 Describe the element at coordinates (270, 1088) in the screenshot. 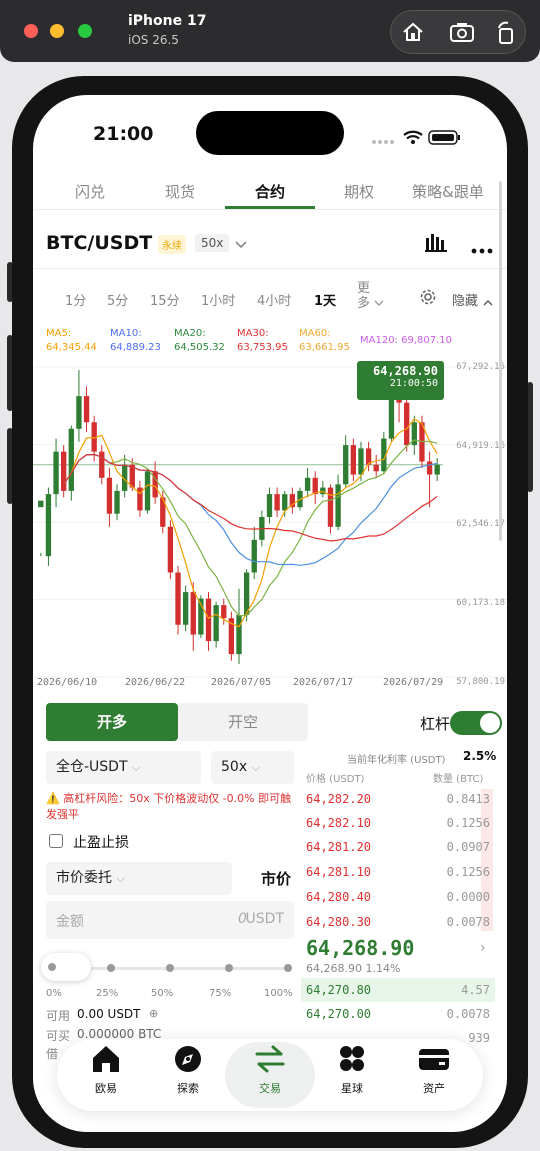

I see `nav-label: 交易` at that location.